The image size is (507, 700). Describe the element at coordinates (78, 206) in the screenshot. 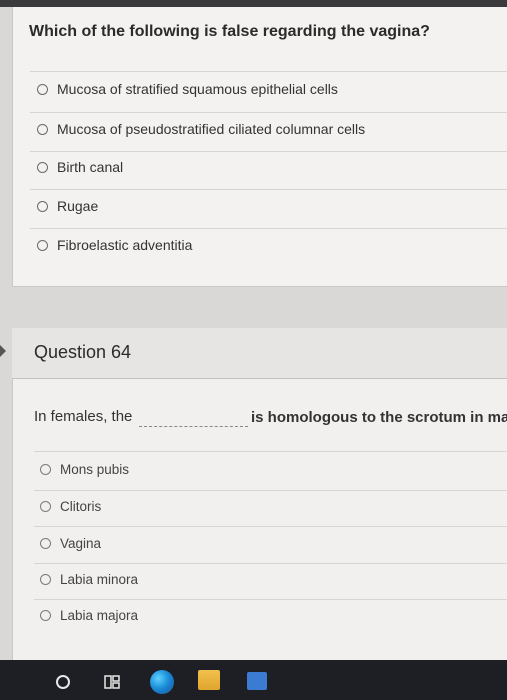

I see `option-label: Rugae` at that location.